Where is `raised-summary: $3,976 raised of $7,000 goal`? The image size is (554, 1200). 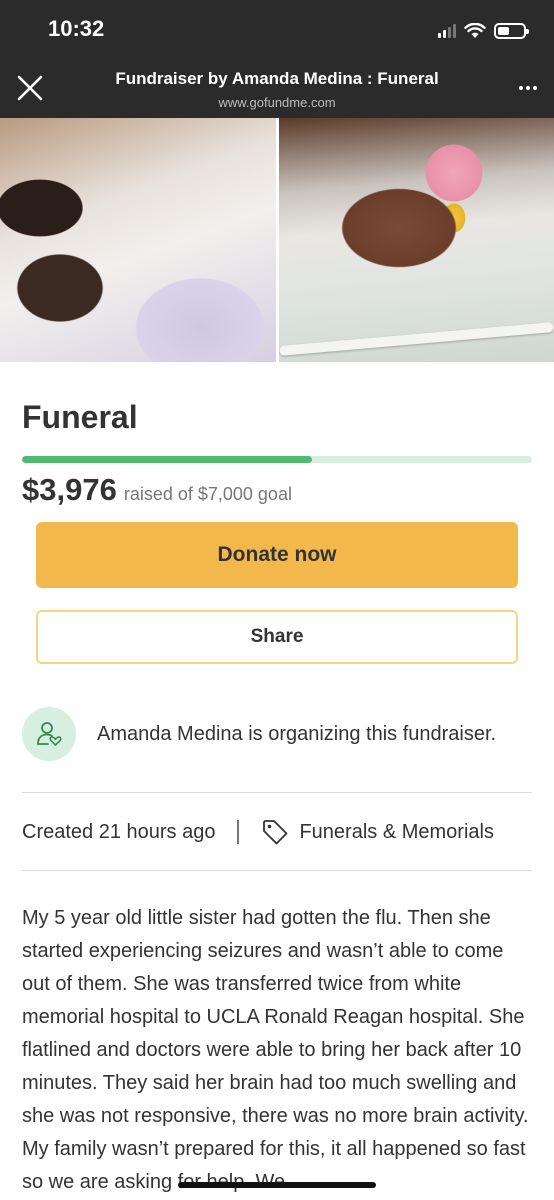
raised-summary: $3,976 raised of $7,000 goal is located at coordinates (157, 490).